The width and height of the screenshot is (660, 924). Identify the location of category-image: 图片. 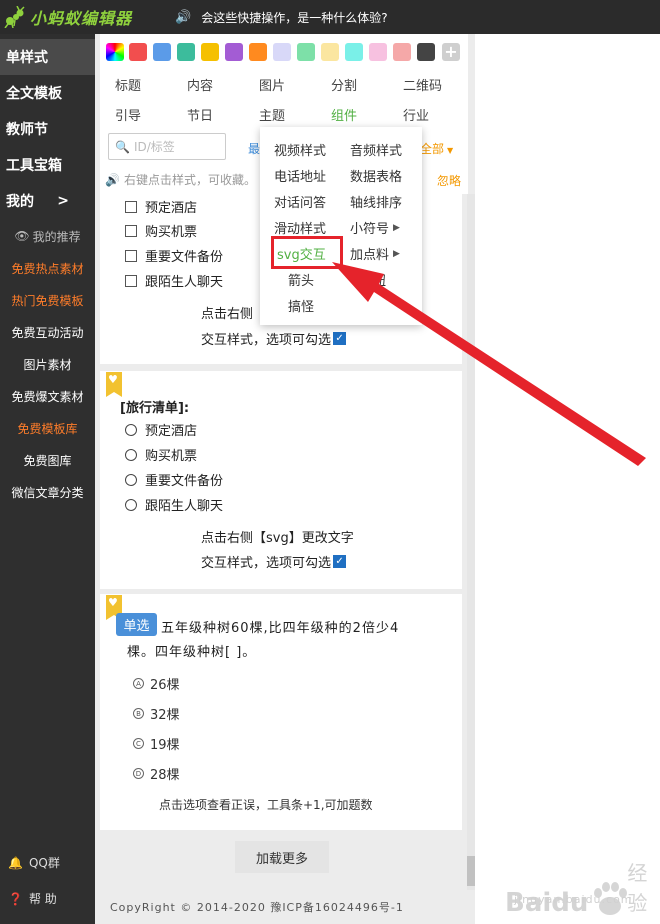
(272, 84).